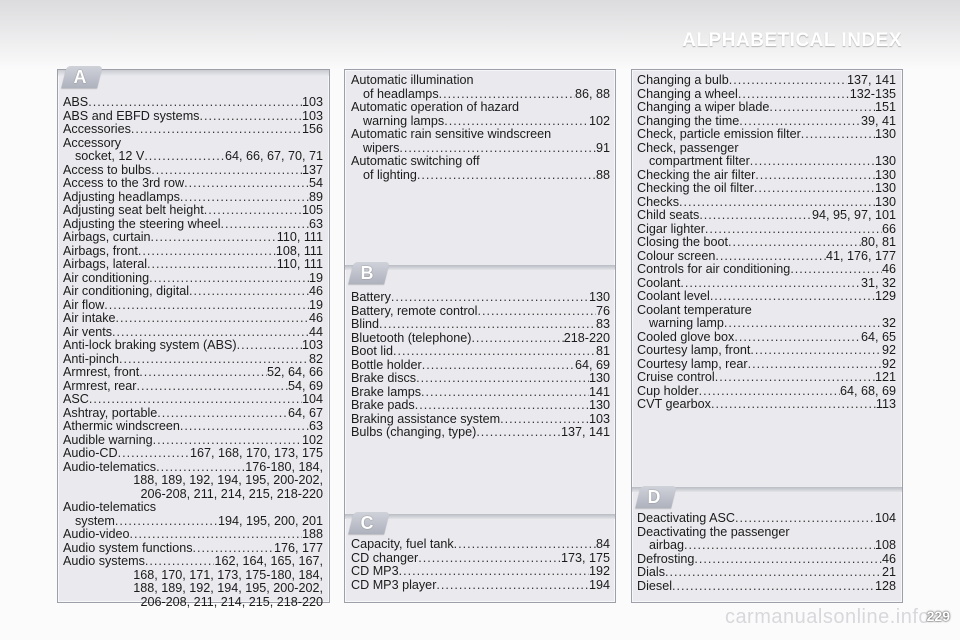 The width and height of the screenshot is (960, 640). I want to click on index-entry: CD MP3192, so click(480, 571).